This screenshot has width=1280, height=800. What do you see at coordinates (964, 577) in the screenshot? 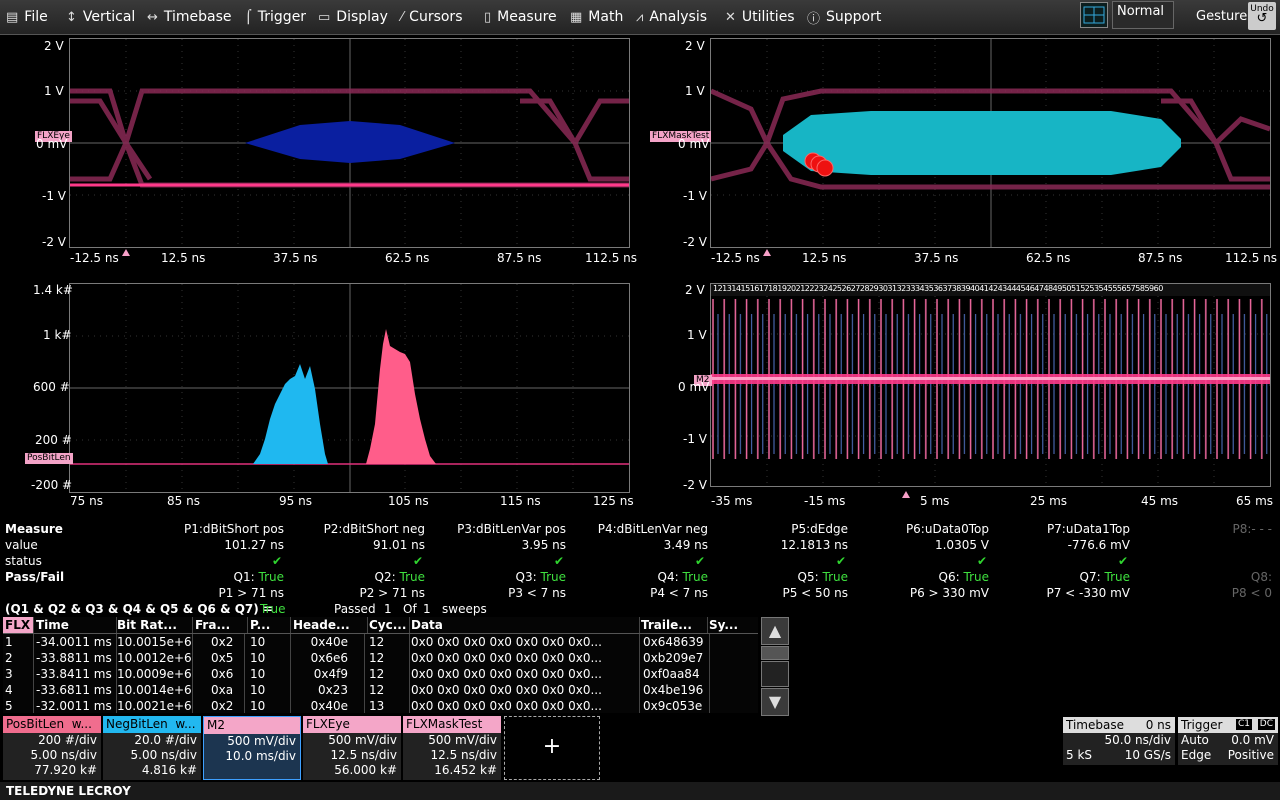
I see `qualifier: Q6: True` at bounding box center [964, 577].